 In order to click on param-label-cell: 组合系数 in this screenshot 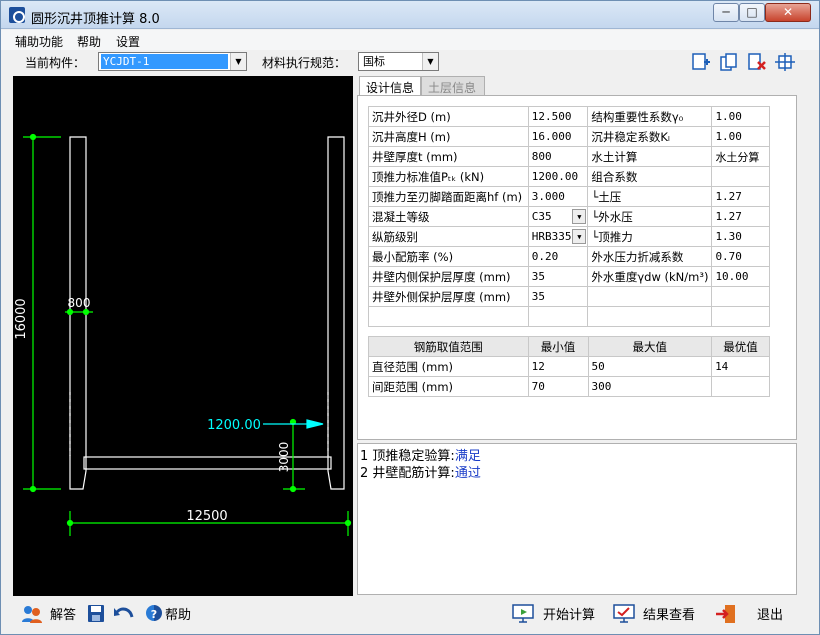, I will do `click(650, 176)`.